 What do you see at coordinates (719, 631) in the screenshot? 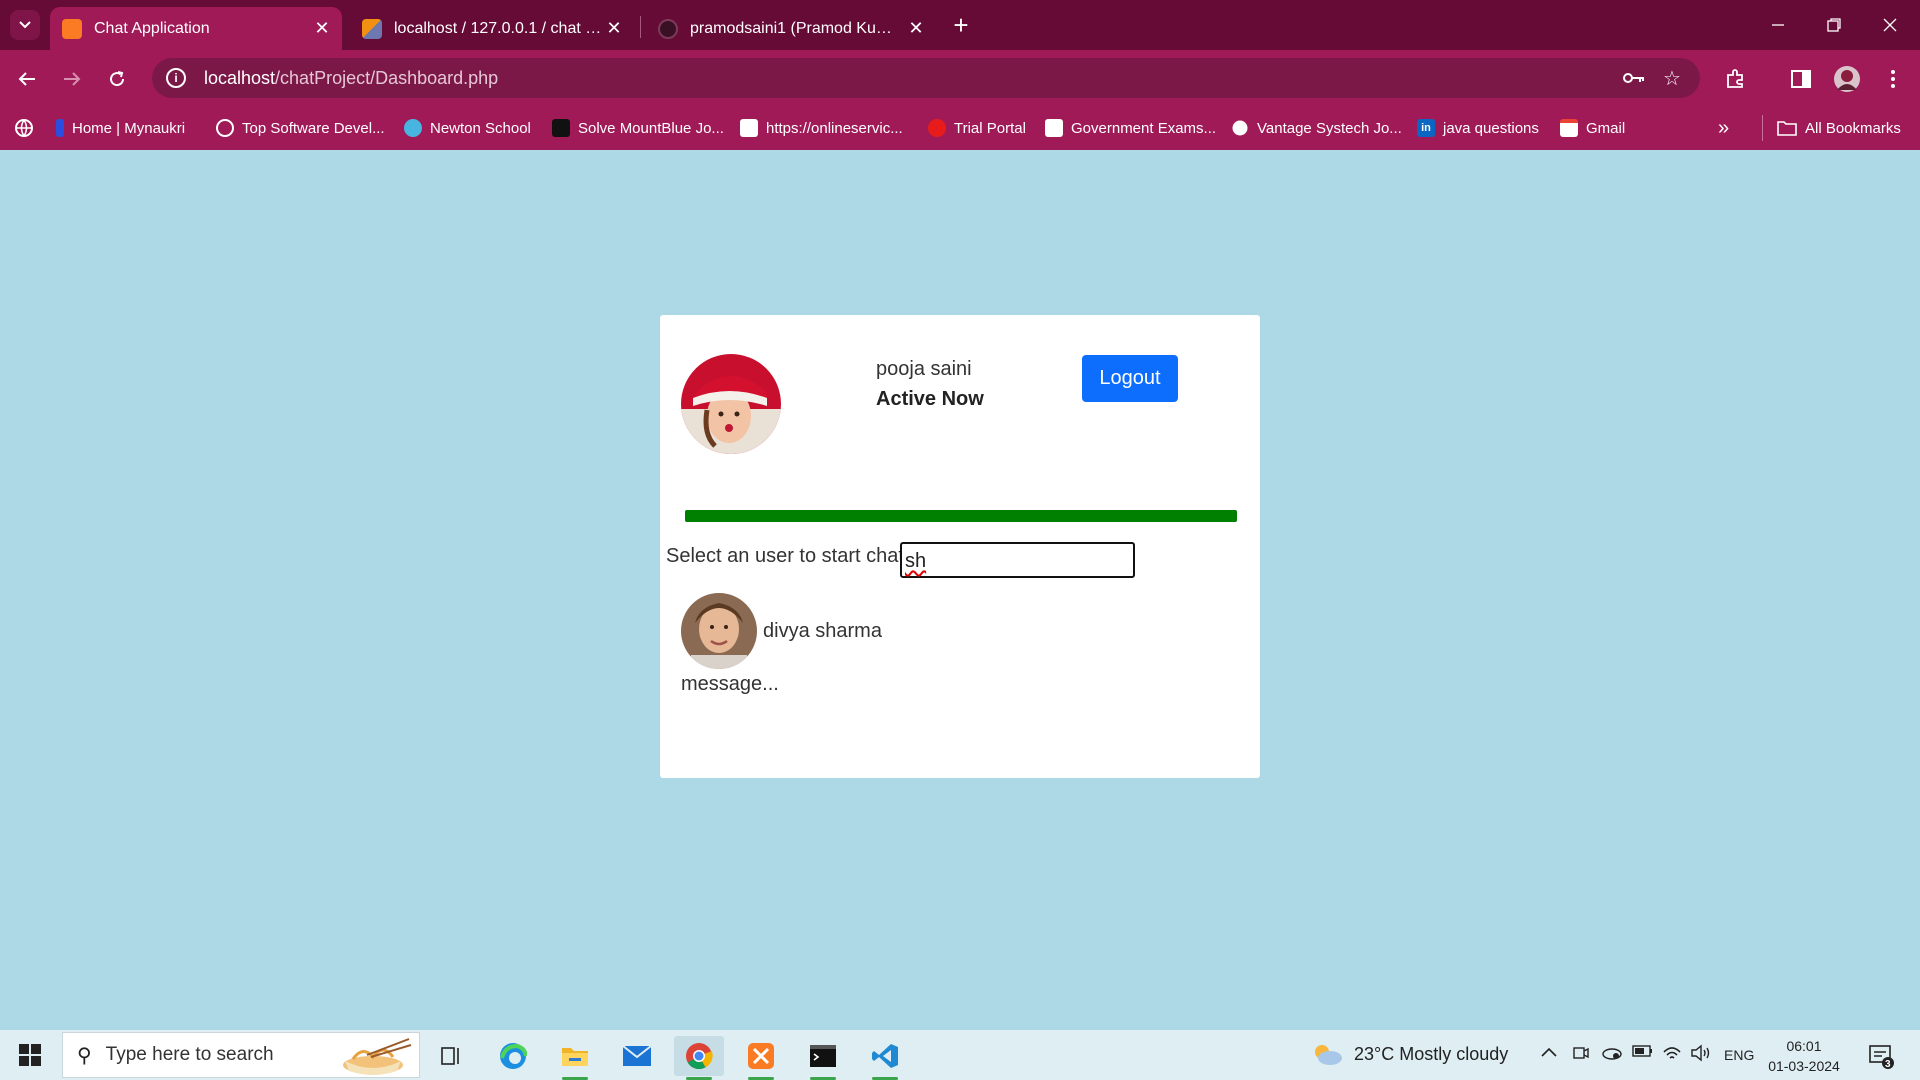
I see `user-avatar` at bounding box center [719, 631].